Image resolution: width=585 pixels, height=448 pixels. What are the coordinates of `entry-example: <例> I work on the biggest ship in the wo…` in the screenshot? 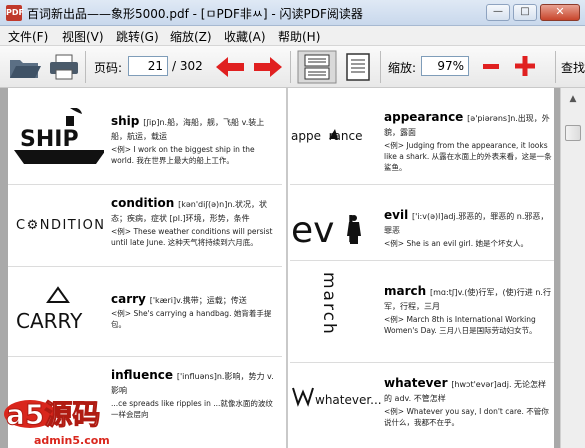 It's located at (183, 155).